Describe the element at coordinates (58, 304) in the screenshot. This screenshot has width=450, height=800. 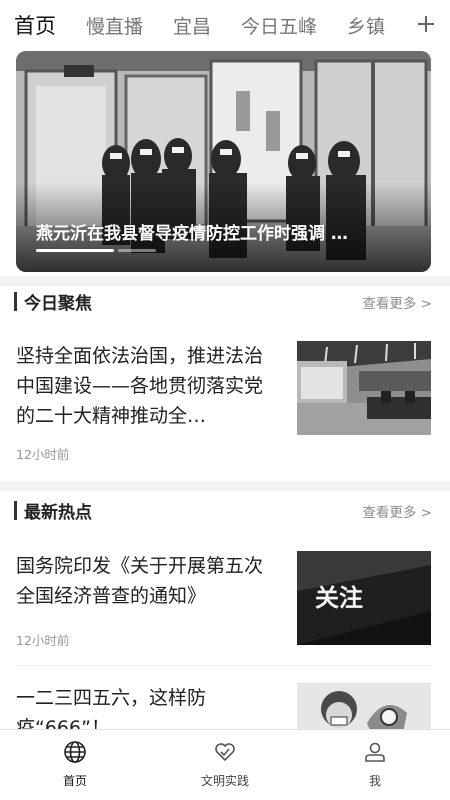
I see `section-title-focus: 今日聚焦` at that location.